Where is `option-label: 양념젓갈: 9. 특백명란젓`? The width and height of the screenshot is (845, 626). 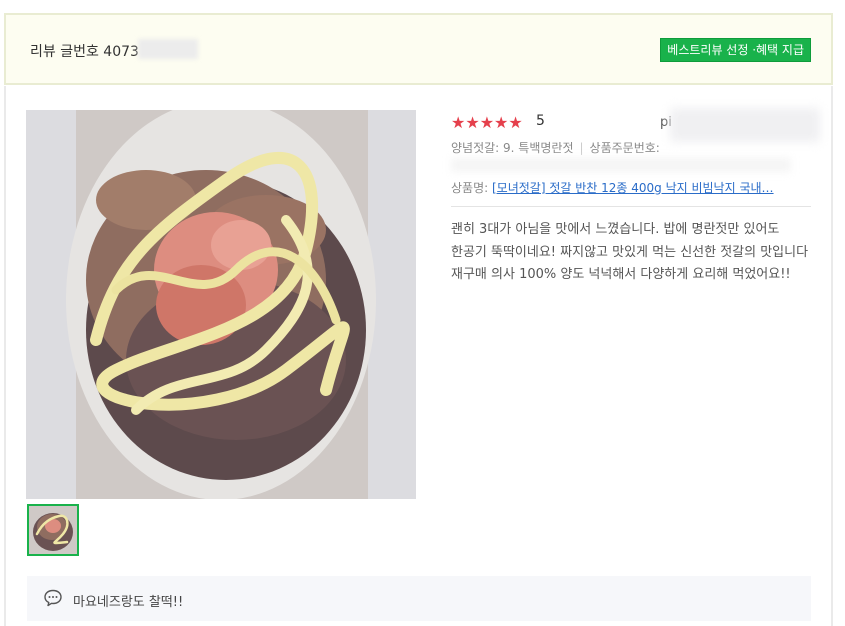
option-label: 양념젓갈: 9. 특백명란젓 is located at coordinates (512, 148).